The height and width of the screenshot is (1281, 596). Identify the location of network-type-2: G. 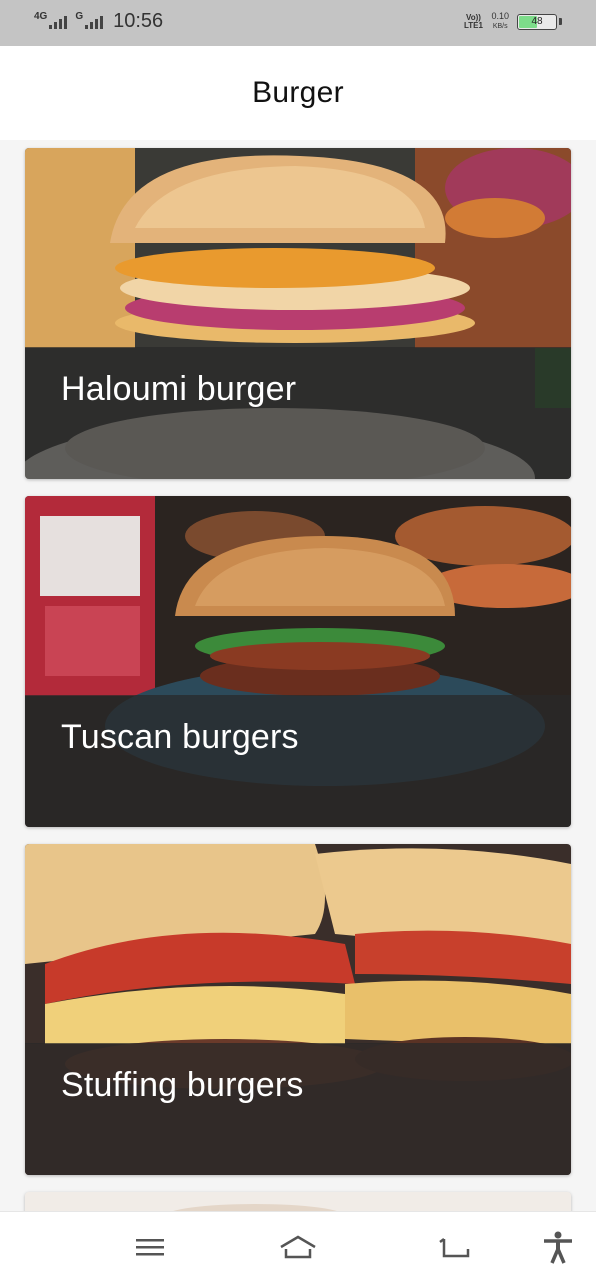
(79, 16).